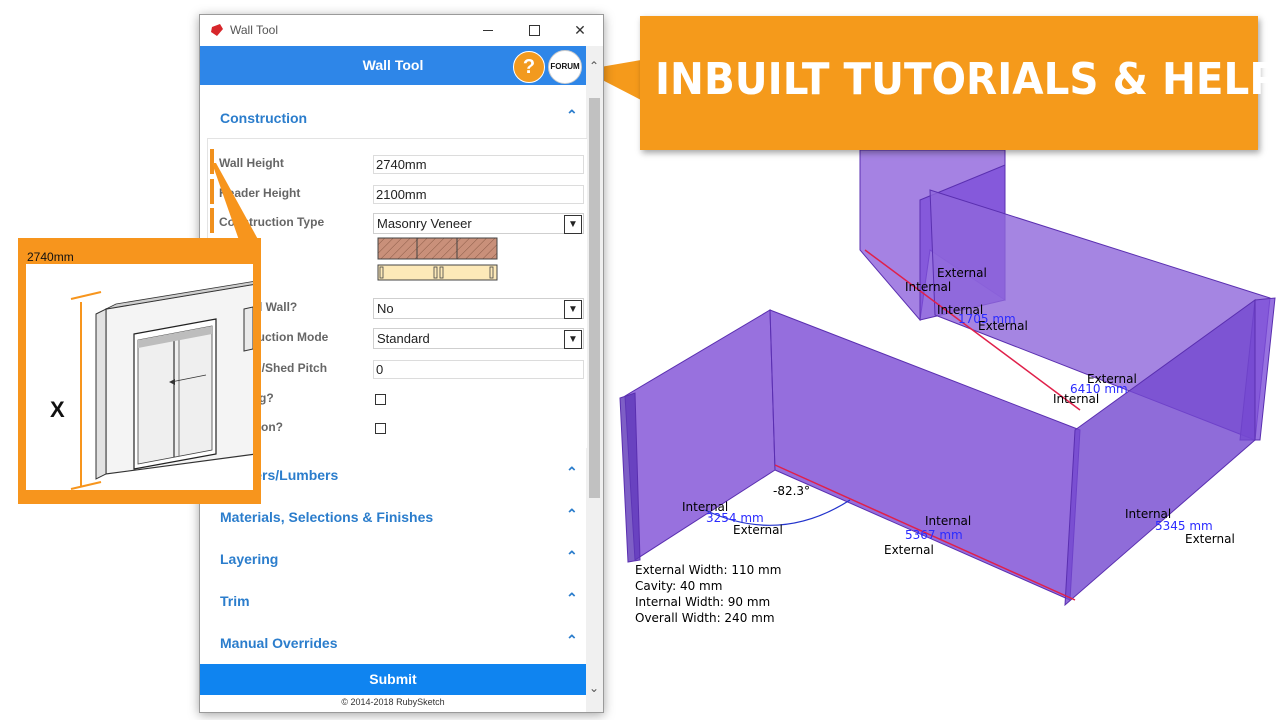 This screenshot has width=1280, height=720. I want to click on wall-height-input: 2740mm, so click(478, 164).